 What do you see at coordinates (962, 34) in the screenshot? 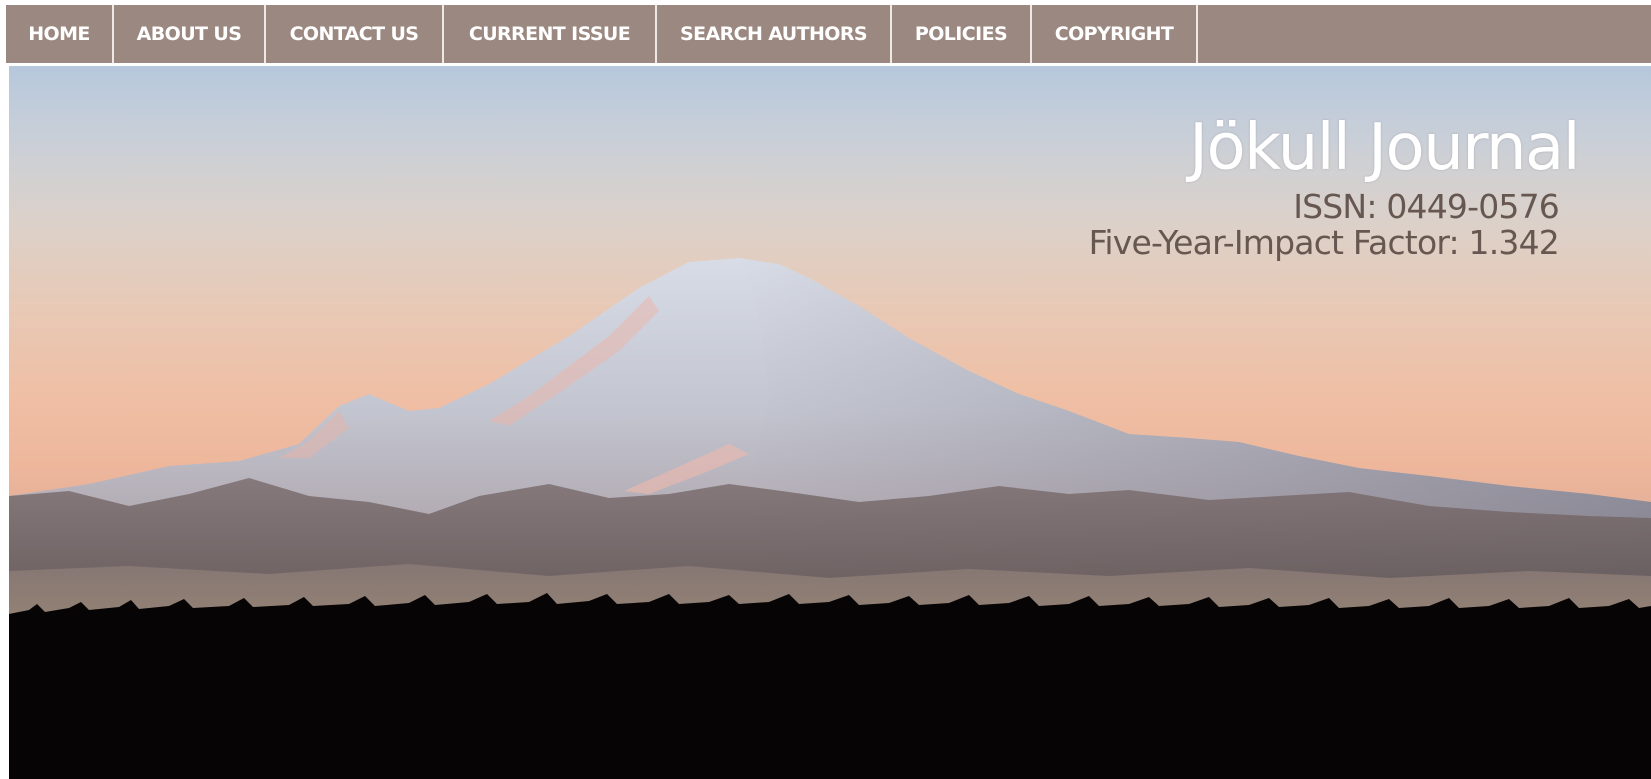
I see `nav-item-policies: POLICIES` at bounding box center [962, 34].